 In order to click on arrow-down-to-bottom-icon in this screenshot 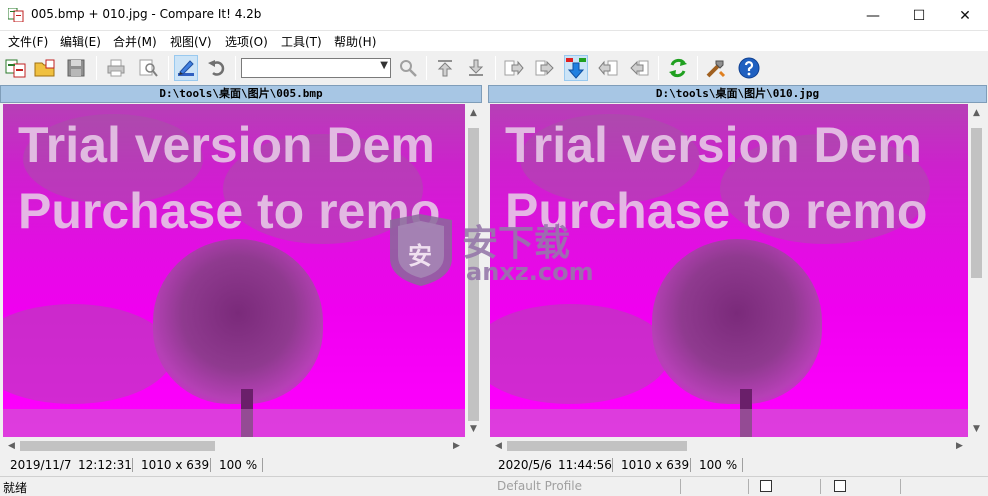, I will do `click(476, 67)`.